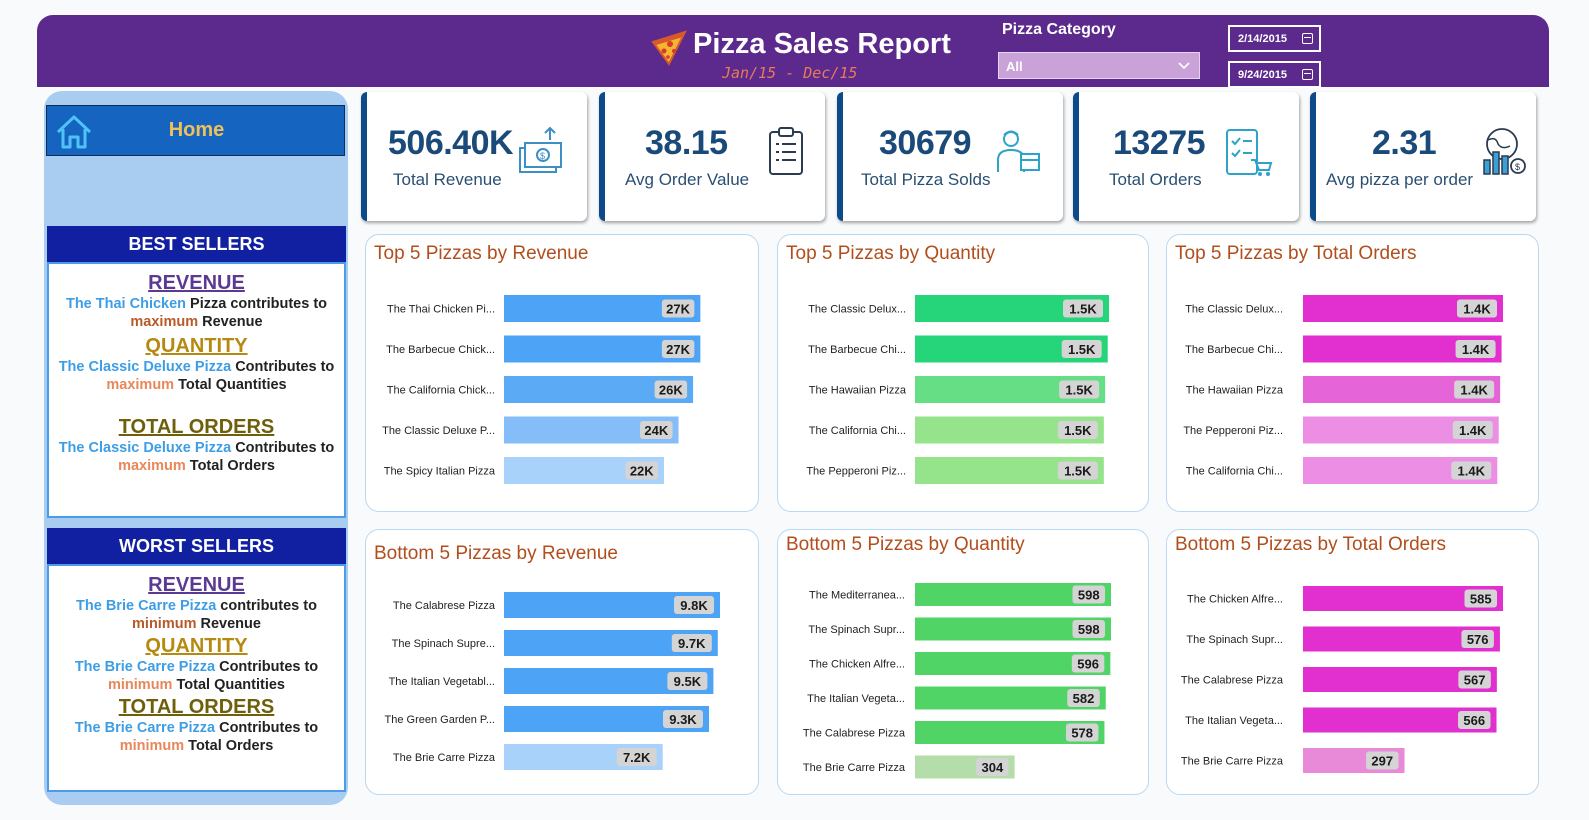 Image resolution: width=1589 pixels, height=820 pixels. What do you see at coordinates (1474, 720) in the screenshot?
I see `data-label: 566` at bounding box center [1474, 720].